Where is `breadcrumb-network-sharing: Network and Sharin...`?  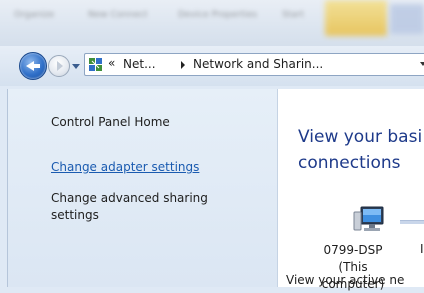
breadcrumb-network-sharing: Network and Sharin... is located at coordinates (258, 64).